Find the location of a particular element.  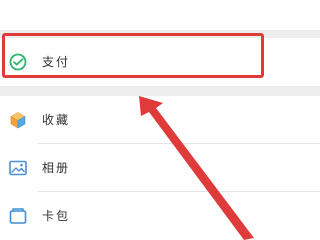

album-picture-icon is located at coordinates (18, 168).